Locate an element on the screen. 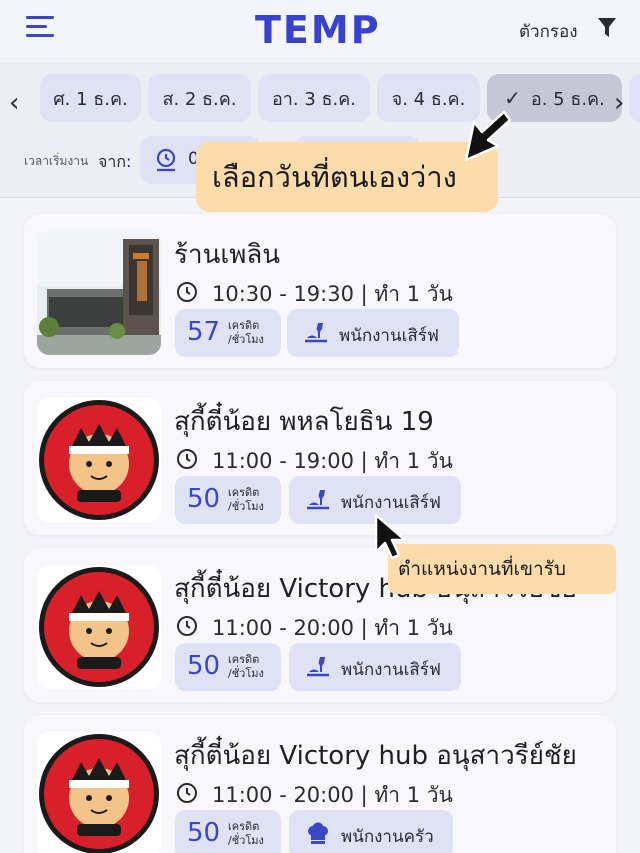 The width and height of the screenshot is (640, 853). credit-value: 57 is located at coordinates (204, 332).